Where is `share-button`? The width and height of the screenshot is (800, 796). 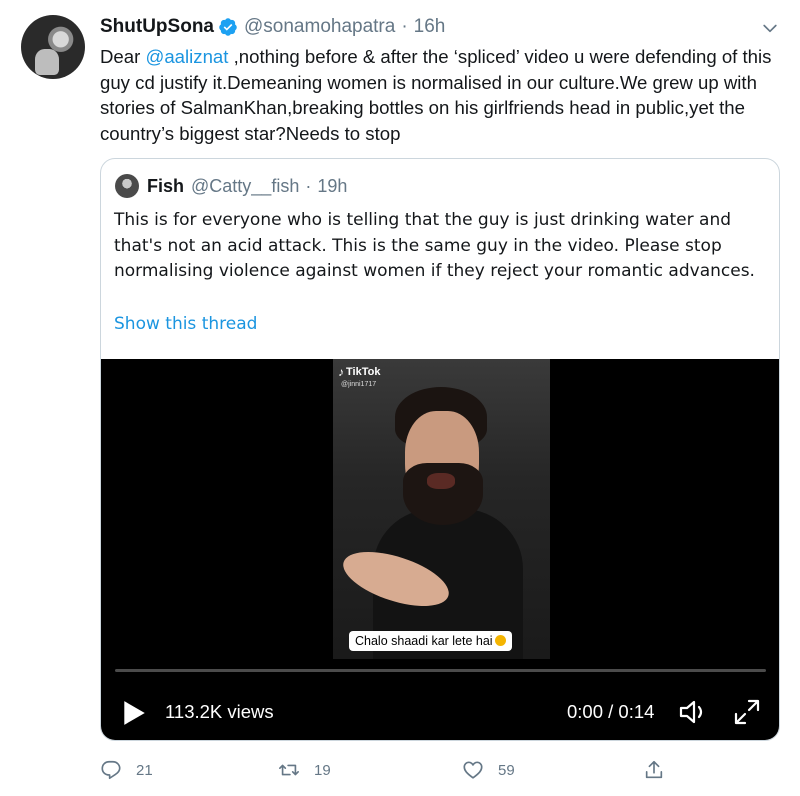 share-button is located at coordinates (661, 770).